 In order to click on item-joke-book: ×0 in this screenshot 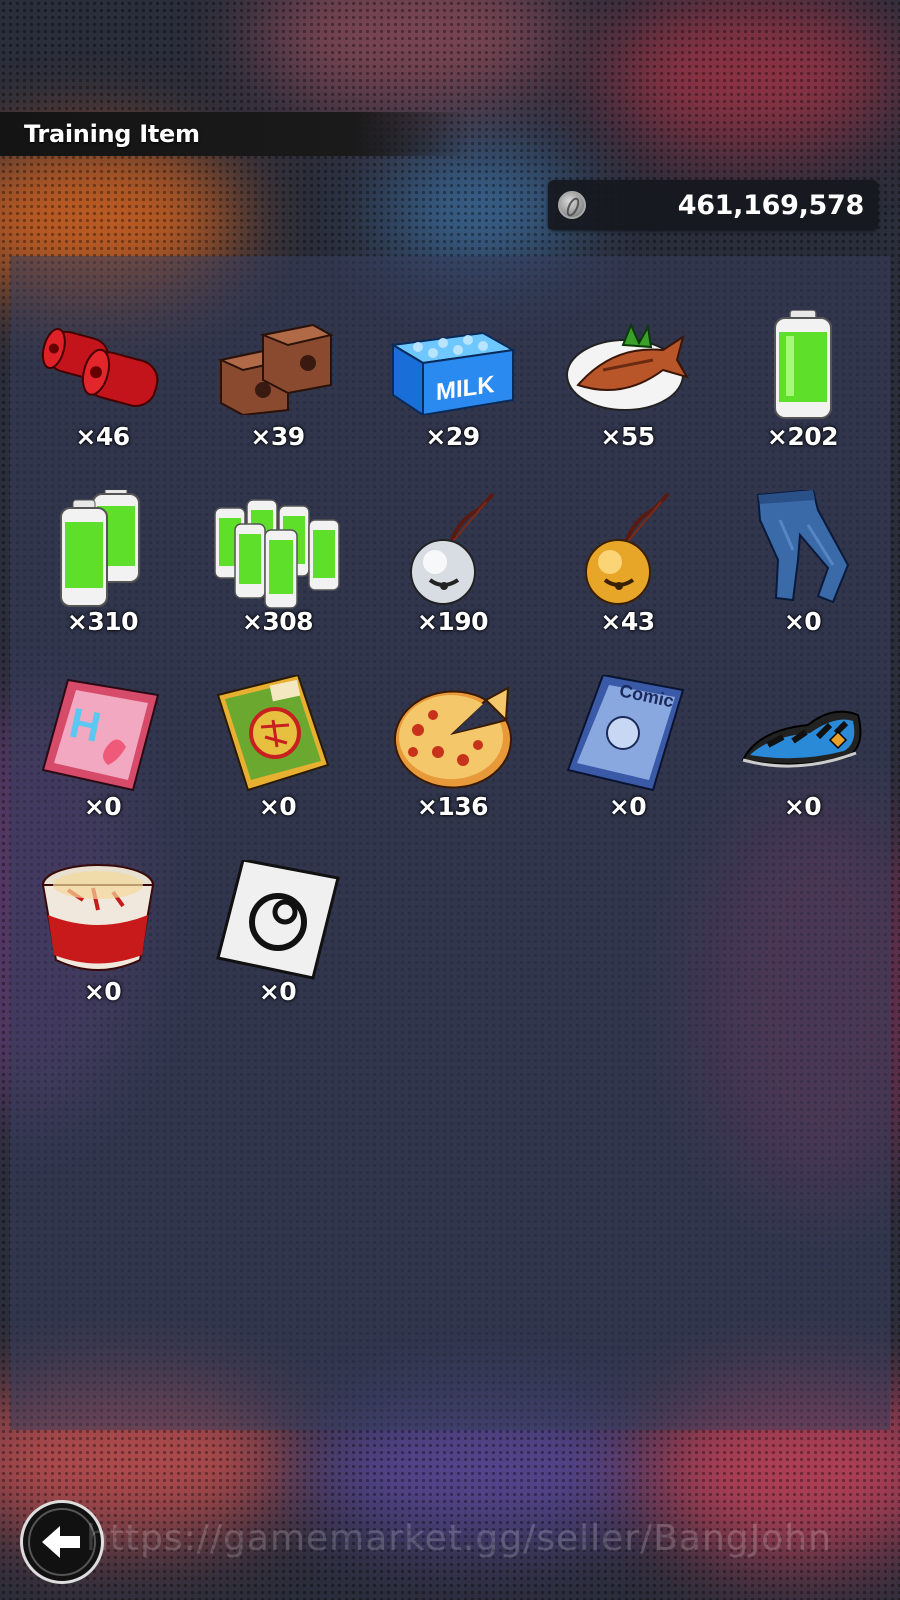, I will do `click(277, 751)`.